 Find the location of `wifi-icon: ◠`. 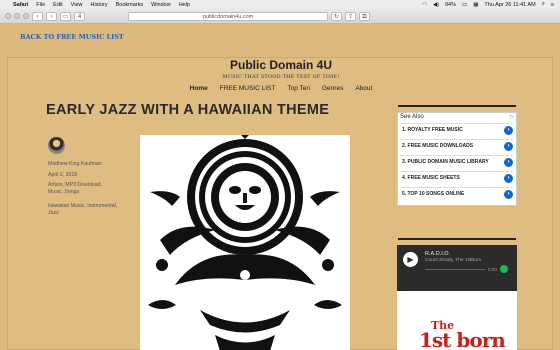

wifi-icon: ◠ is located at coordinates (424, 5).